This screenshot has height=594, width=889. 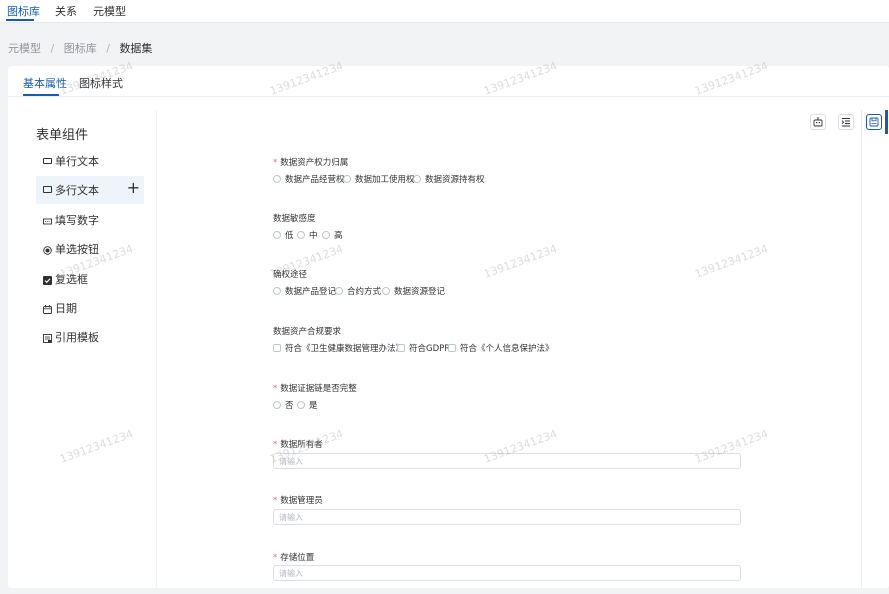 What do you see at coordinates (136, 48) in the screenshot?
I see `breadcrumb-item-dataset: 数据集` at bounding box center [136, 48].